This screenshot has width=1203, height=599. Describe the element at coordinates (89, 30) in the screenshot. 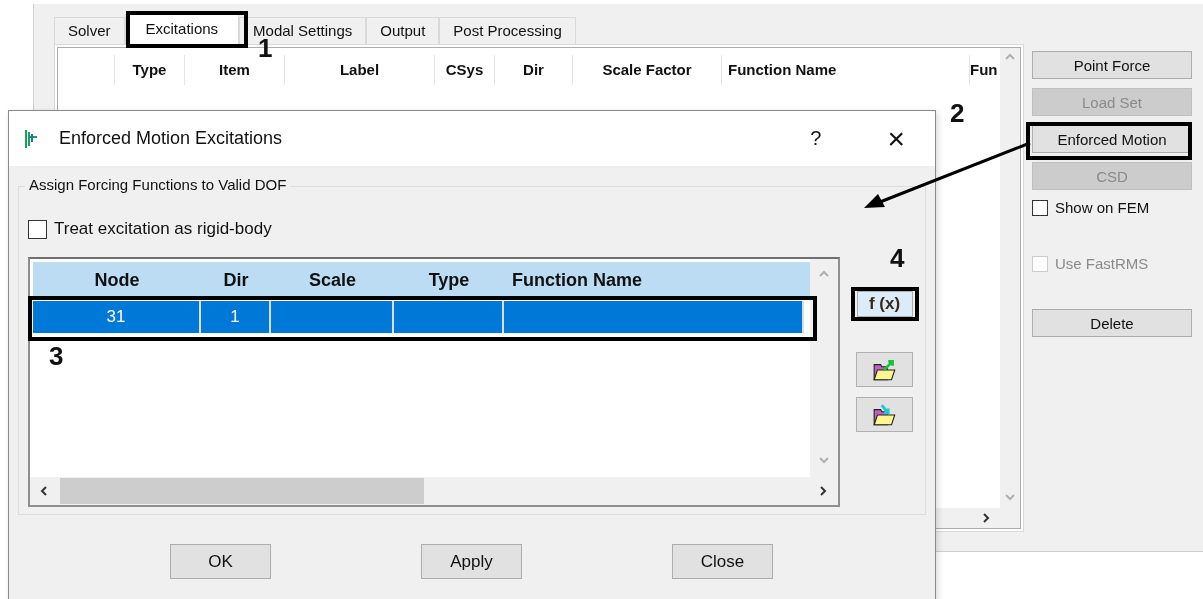

I see `tab: Solver` at that location.